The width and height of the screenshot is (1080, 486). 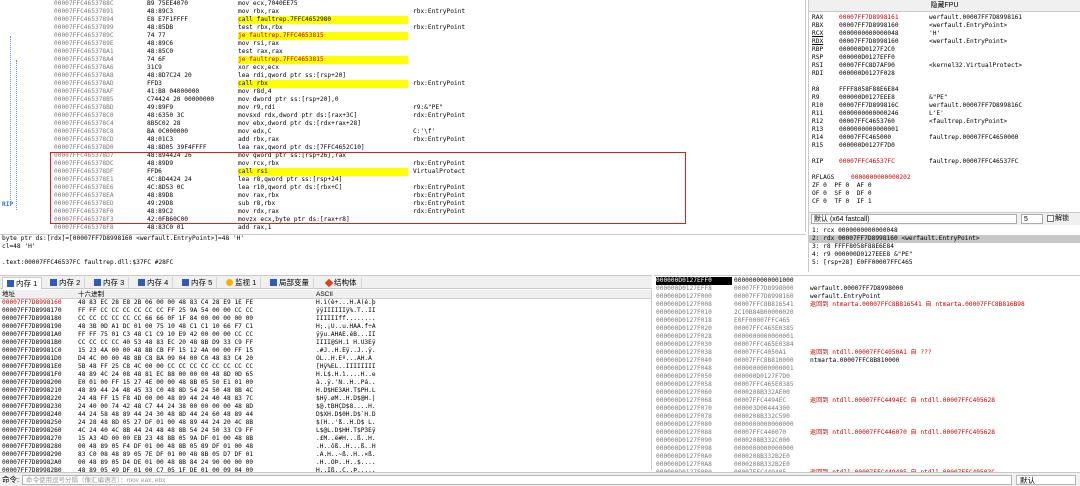 I want to click on stack-row: 000000D0127F080 0000000000000000, so click(x=867, y=425).